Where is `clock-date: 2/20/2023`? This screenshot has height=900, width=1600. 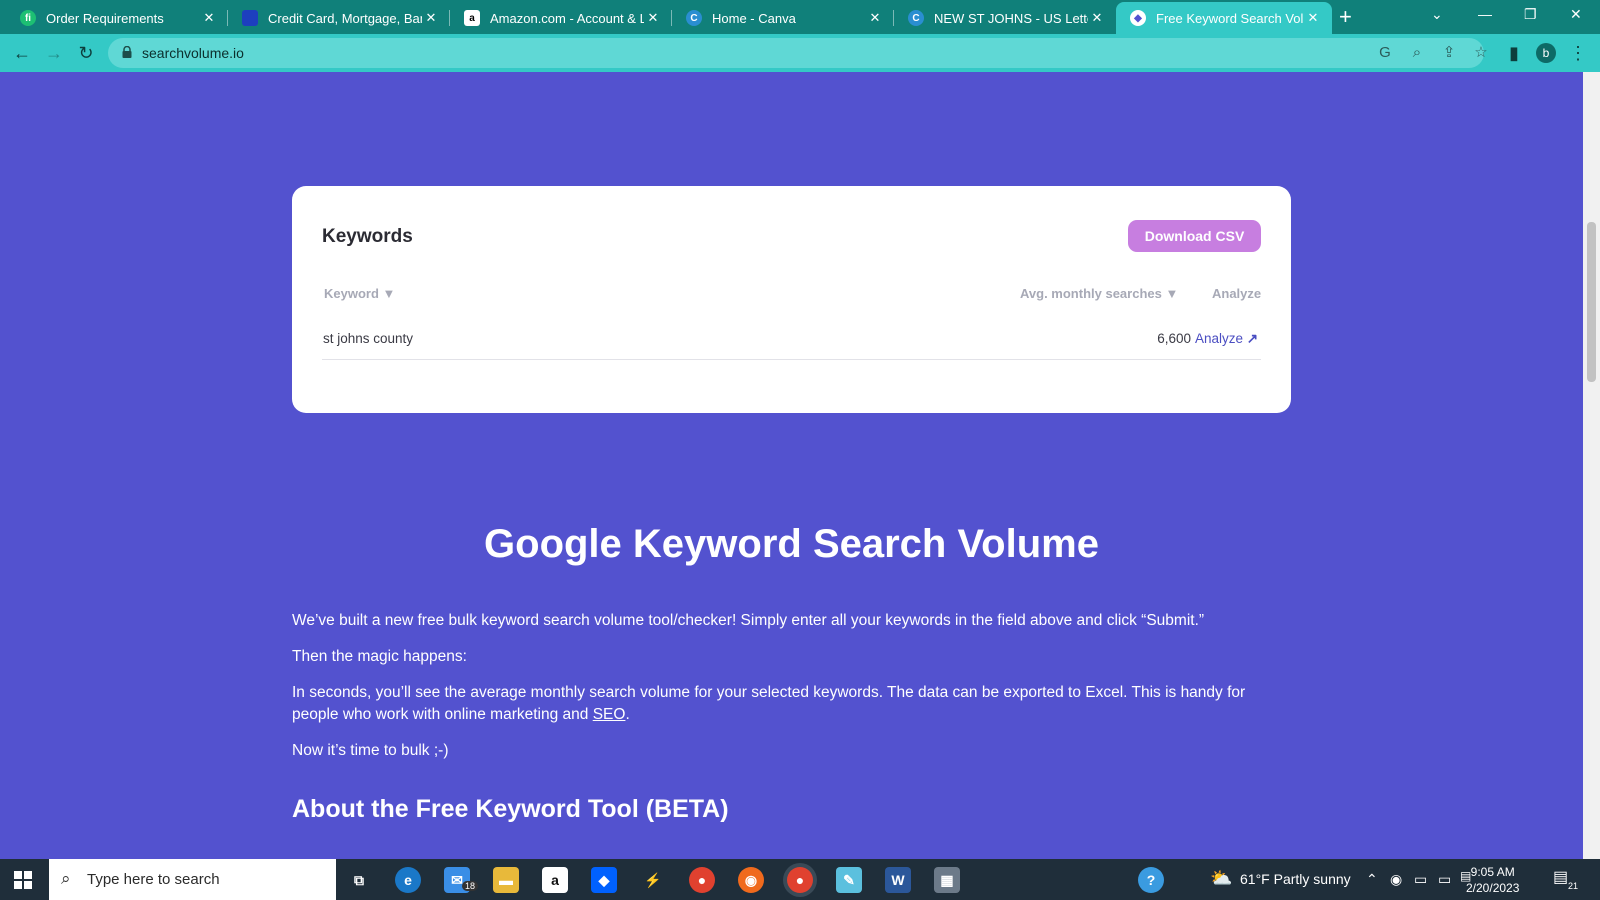 clock-date: 2/20/2023 is located at coordinates (1493, 888).